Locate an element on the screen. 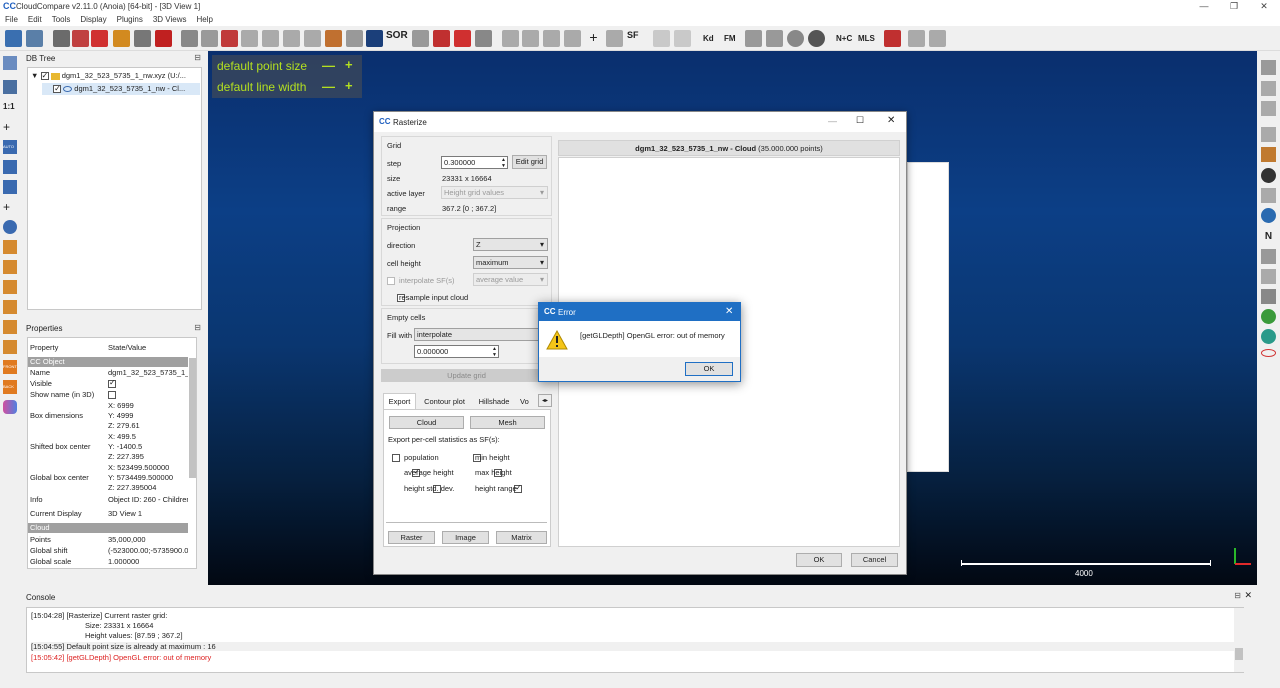 The width and height of the screenshot is (1280, 688). close-button: ✕ is located at coordinates (1264, 6).